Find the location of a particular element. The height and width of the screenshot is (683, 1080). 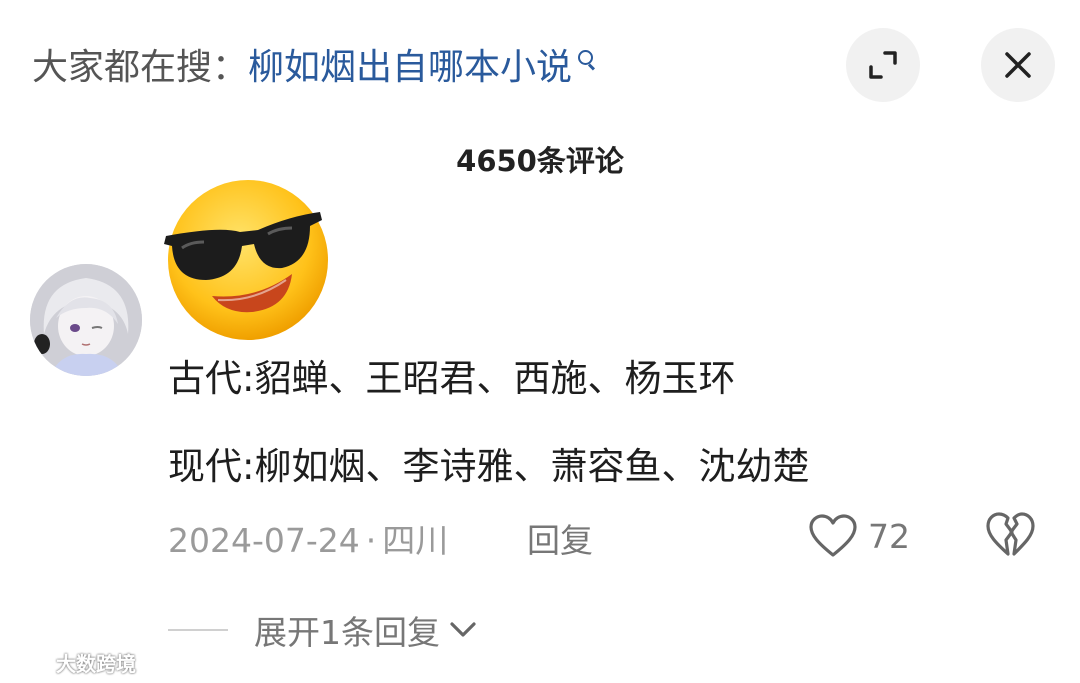

chevron-down-icon is located at coordinates (463, 629).